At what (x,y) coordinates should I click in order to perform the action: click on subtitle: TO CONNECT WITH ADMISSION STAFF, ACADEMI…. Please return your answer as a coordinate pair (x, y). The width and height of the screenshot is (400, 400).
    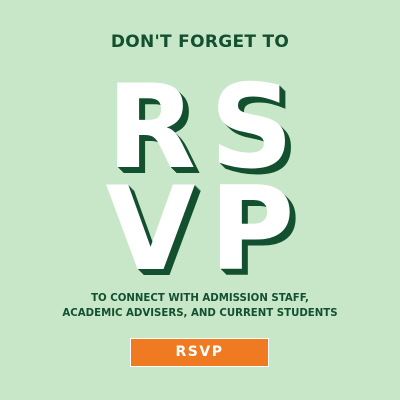
    Looking at the image, I should click on (200, 306).